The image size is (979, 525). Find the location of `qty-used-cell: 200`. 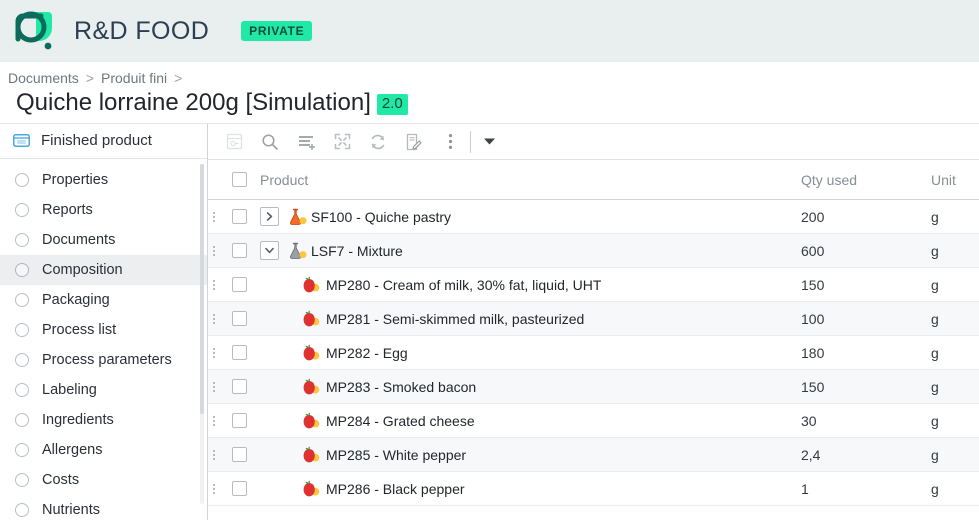

qty-used-cell: 200 is located at coordinates (813, 216).